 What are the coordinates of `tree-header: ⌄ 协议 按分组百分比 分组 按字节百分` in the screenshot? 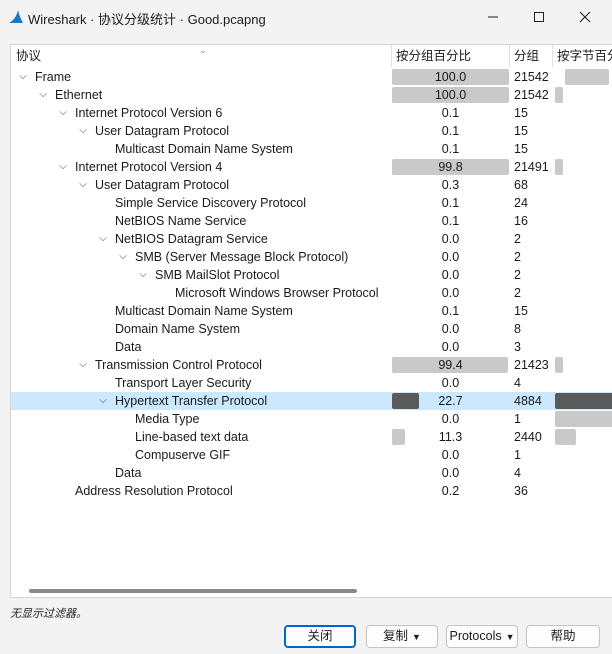 It's located at (311, 56).